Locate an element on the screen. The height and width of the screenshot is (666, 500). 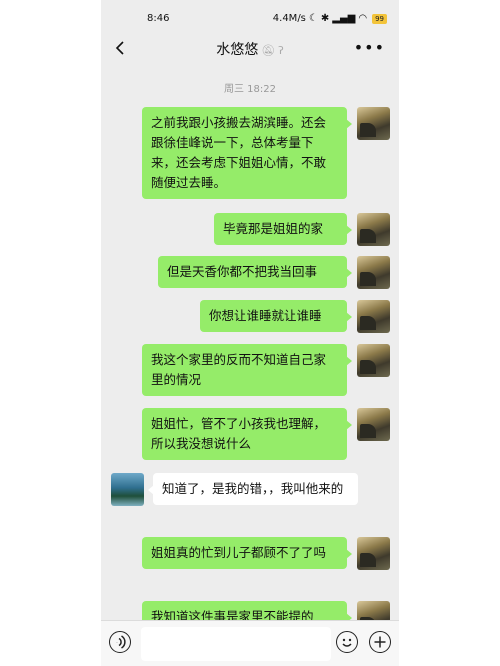
more-icon: ••• is located at coordinates (369, 47).